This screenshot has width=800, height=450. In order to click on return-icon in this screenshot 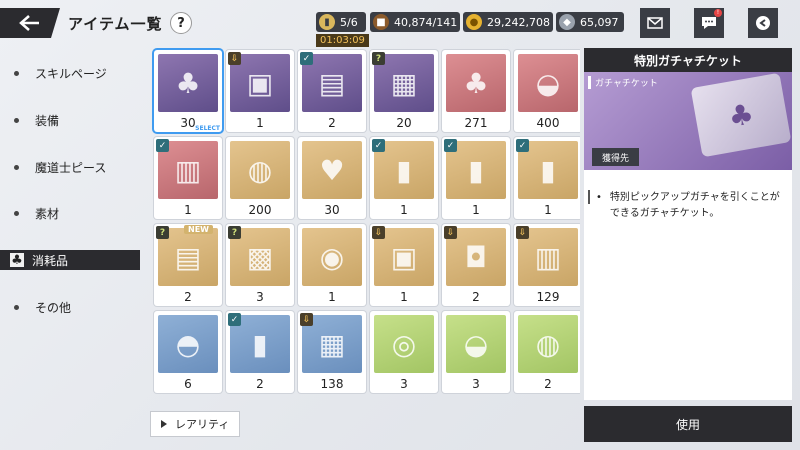, I will do `click(763, 23)`.